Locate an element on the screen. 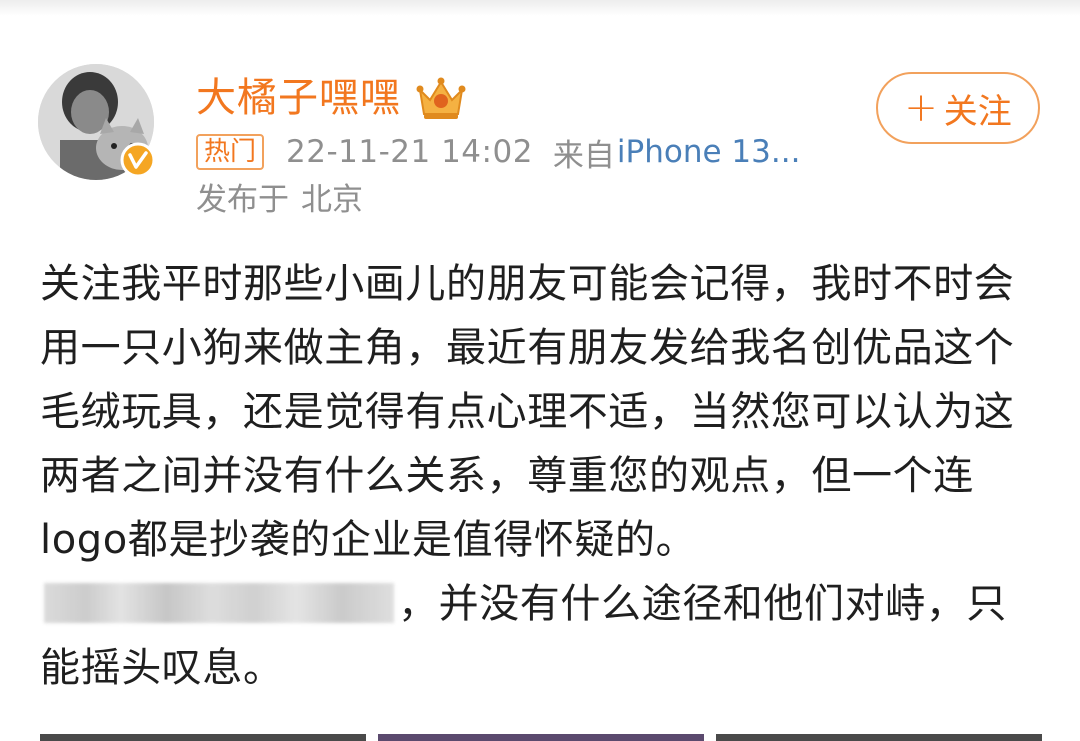  location-city: 北京 is located at coordinates (332, 200).